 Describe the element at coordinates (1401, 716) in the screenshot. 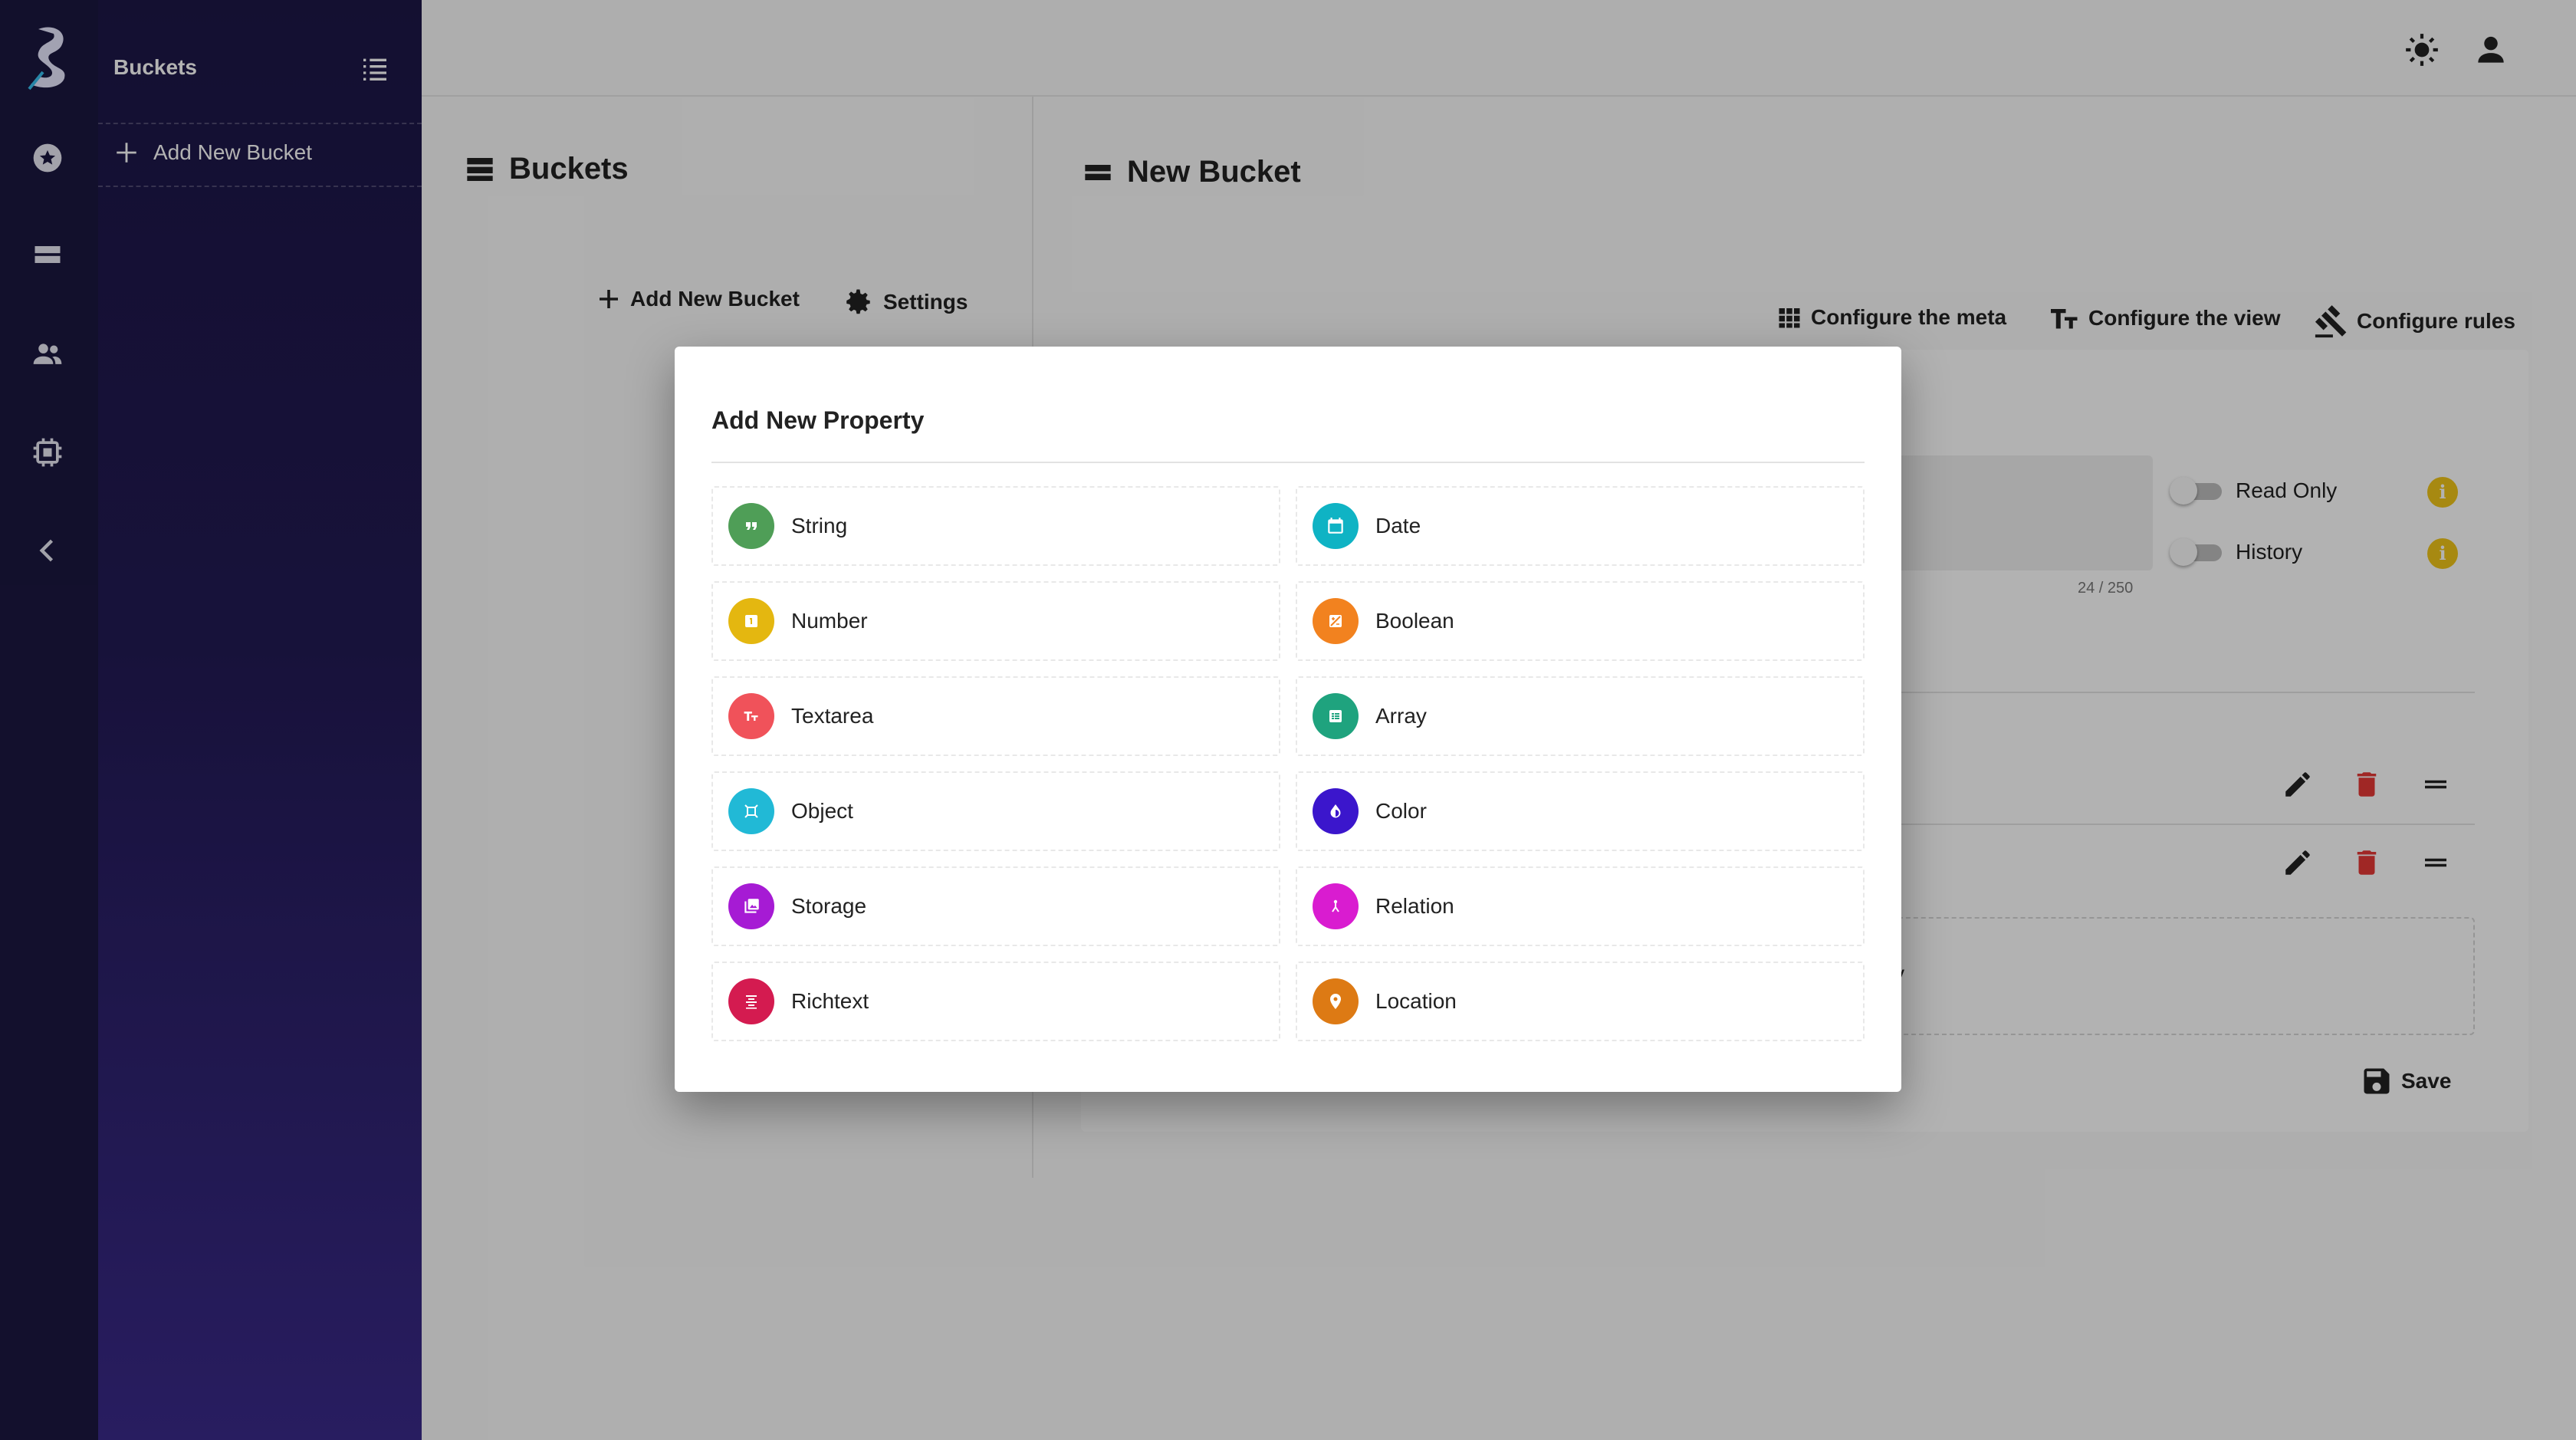

I see `property-label: Array` at that location.